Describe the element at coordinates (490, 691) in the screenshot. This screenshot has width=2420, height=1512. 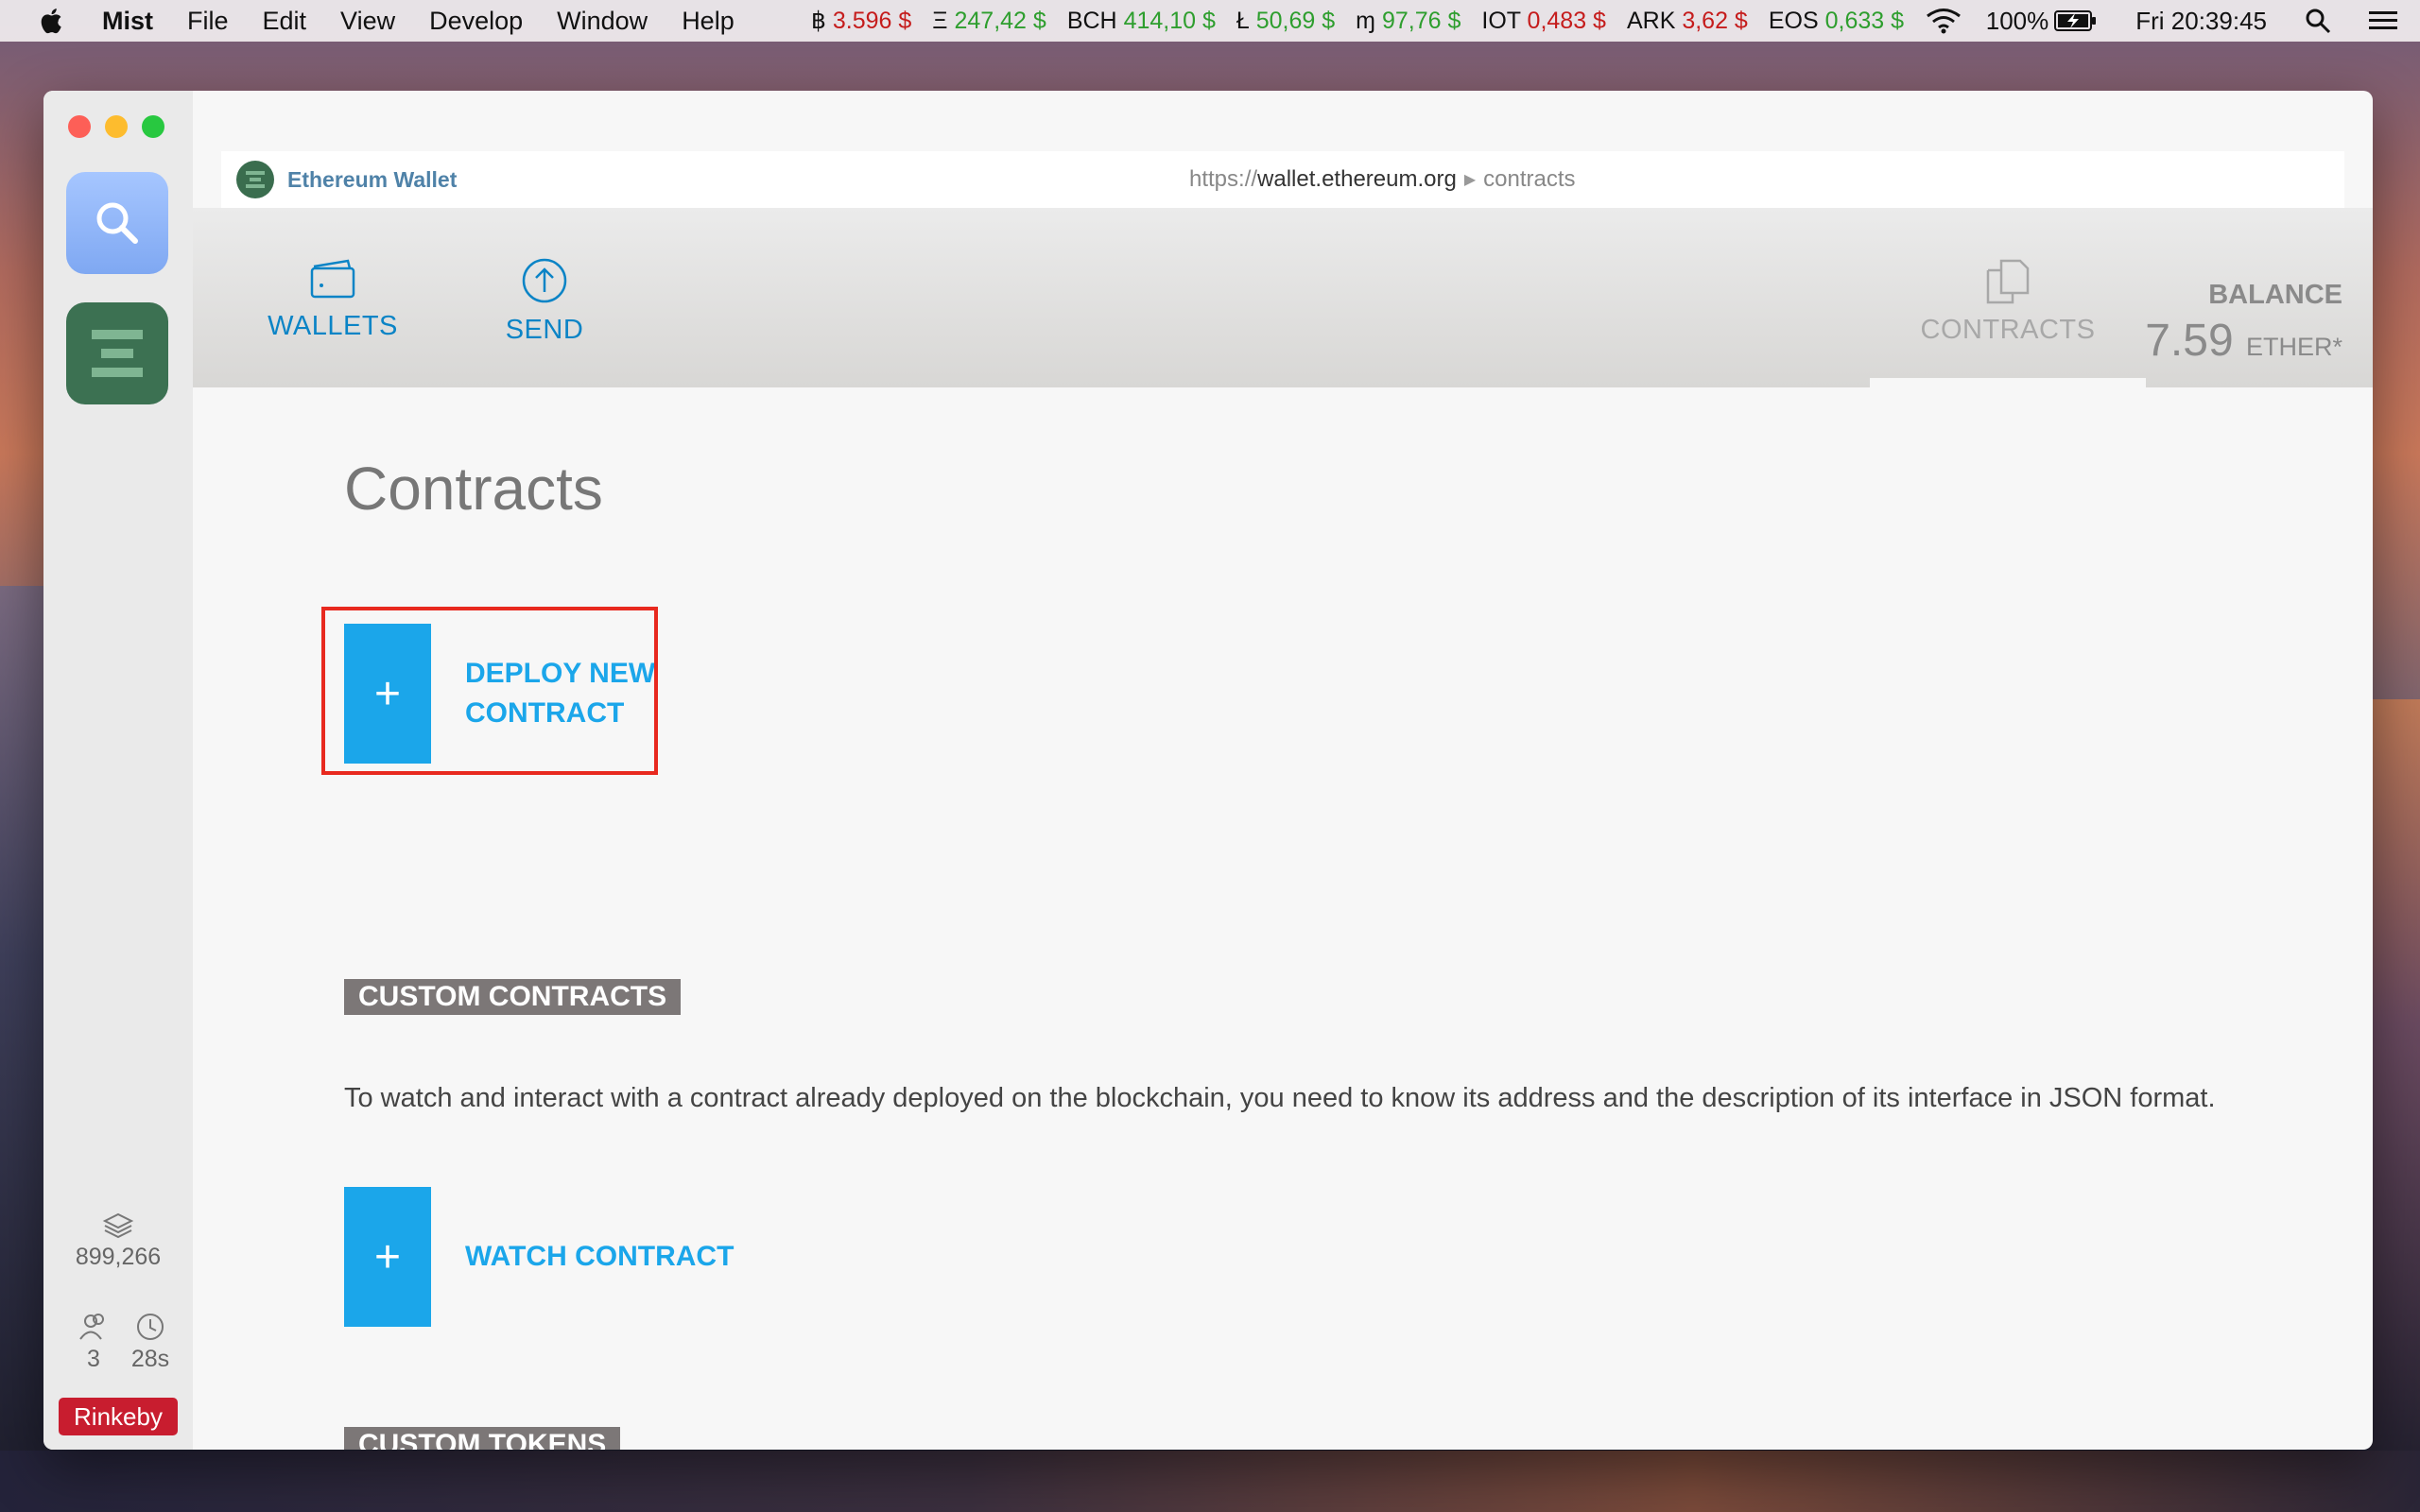
I see `highlight-box` at that location.